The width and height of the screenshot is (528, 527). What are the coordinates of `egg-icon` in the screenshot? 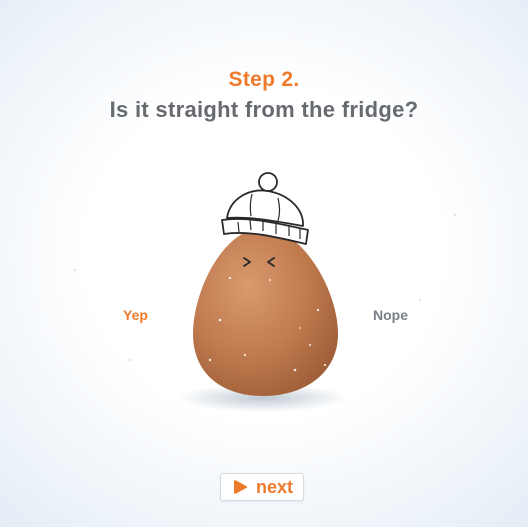 It's located at (263, 292).